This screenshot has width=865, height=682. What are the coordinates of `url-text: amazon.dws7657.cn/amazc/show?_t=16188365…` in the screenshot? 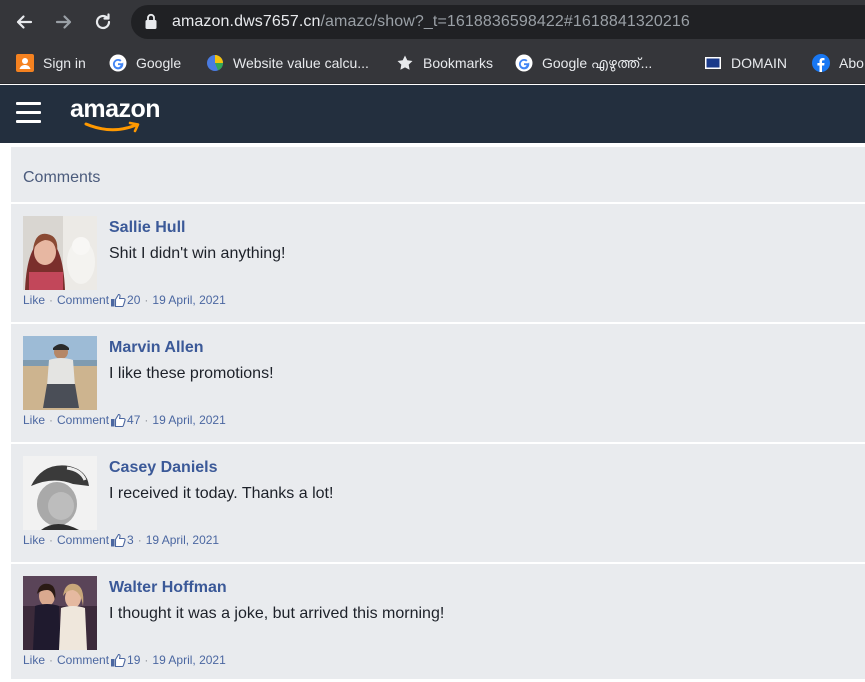 It's located at (431, 22).